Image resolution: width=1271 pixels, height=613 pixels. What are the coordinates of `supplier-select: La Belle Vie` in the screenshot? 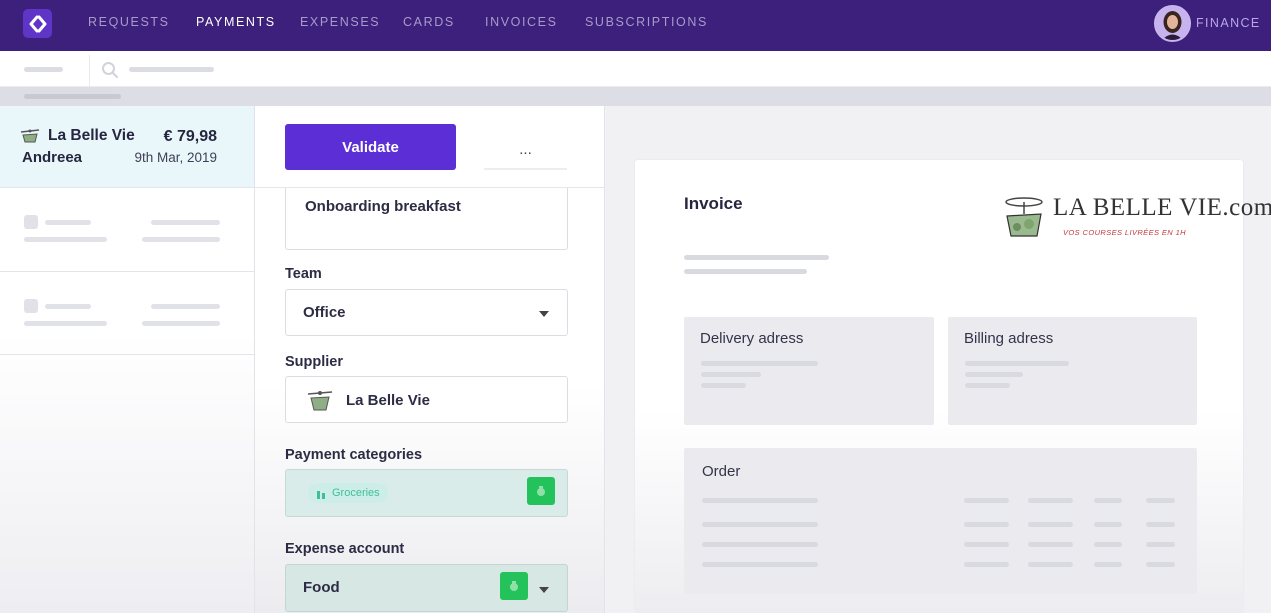 It's located at (426, 399).